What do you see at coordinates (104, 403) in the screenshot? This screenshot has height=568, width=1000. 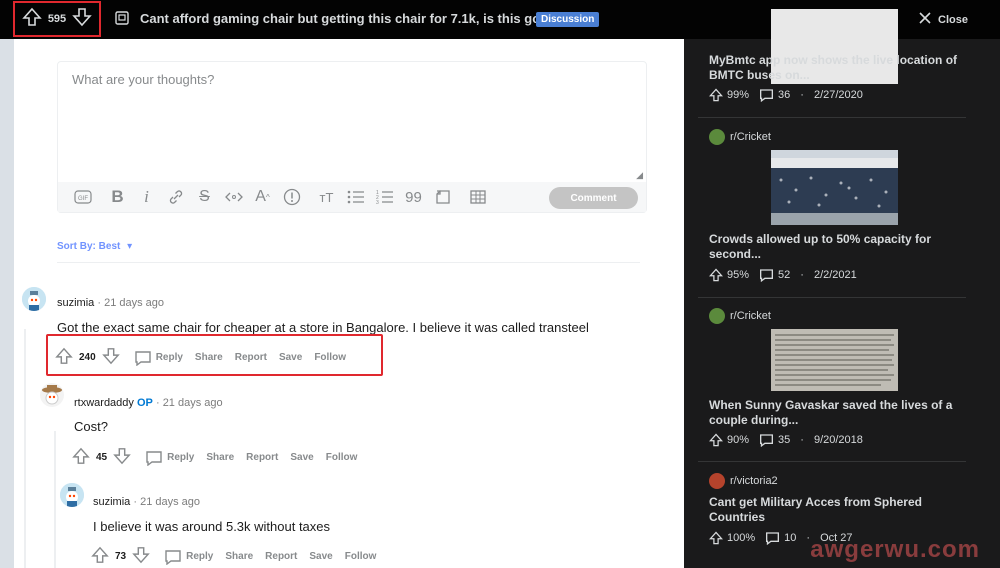 I see `comment-author: rtxwardaddy` at bounding box center [104, 403].